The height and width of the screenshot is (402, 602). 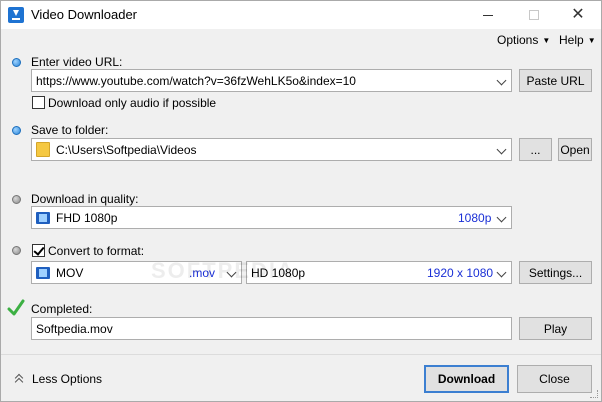 What do you see at coordinates (460, 272) in the screenshot?
I see `resolution-detail: 1920 x 1080` at bounding box center [460, 272].